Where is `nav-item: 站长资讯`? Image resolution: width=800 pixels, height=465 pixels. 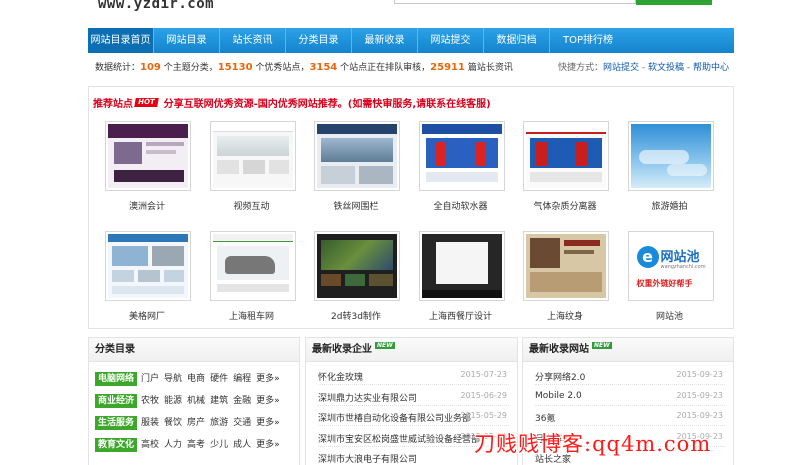
nav-item: 站长资讯 is located at coordinates (253, 40).